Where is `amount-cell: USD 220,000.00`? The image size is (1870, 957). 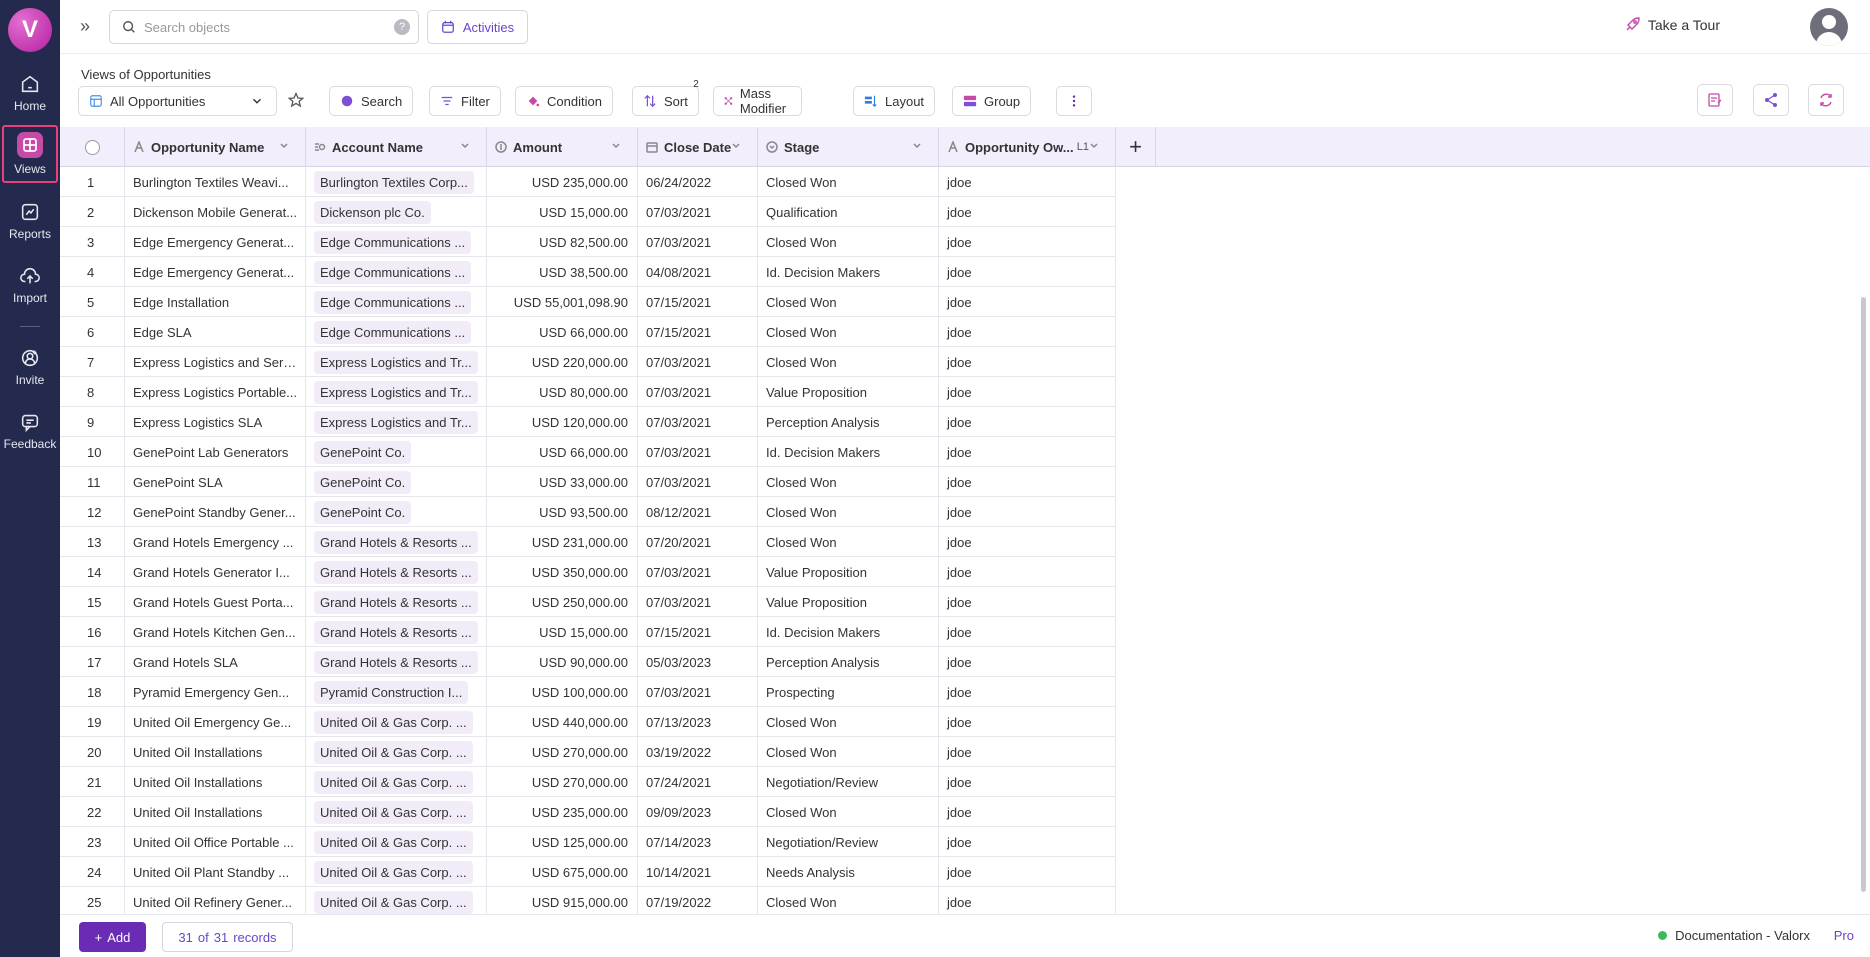 amount-cell: USD 220,000.00 is located at coordinates (562, 362).